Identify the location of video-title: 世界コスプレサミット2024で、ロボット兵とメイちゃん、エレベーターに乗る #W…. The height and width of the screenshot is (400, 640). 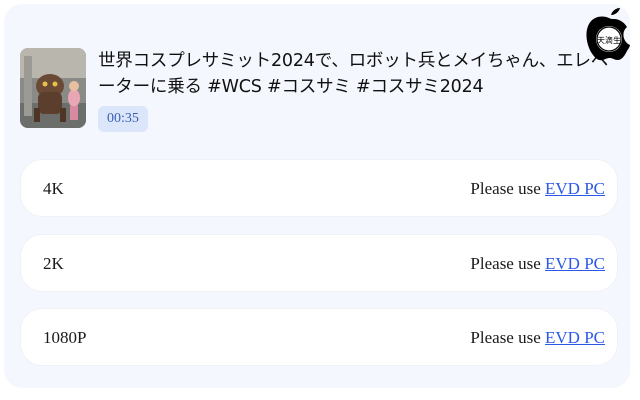
(353, 74).